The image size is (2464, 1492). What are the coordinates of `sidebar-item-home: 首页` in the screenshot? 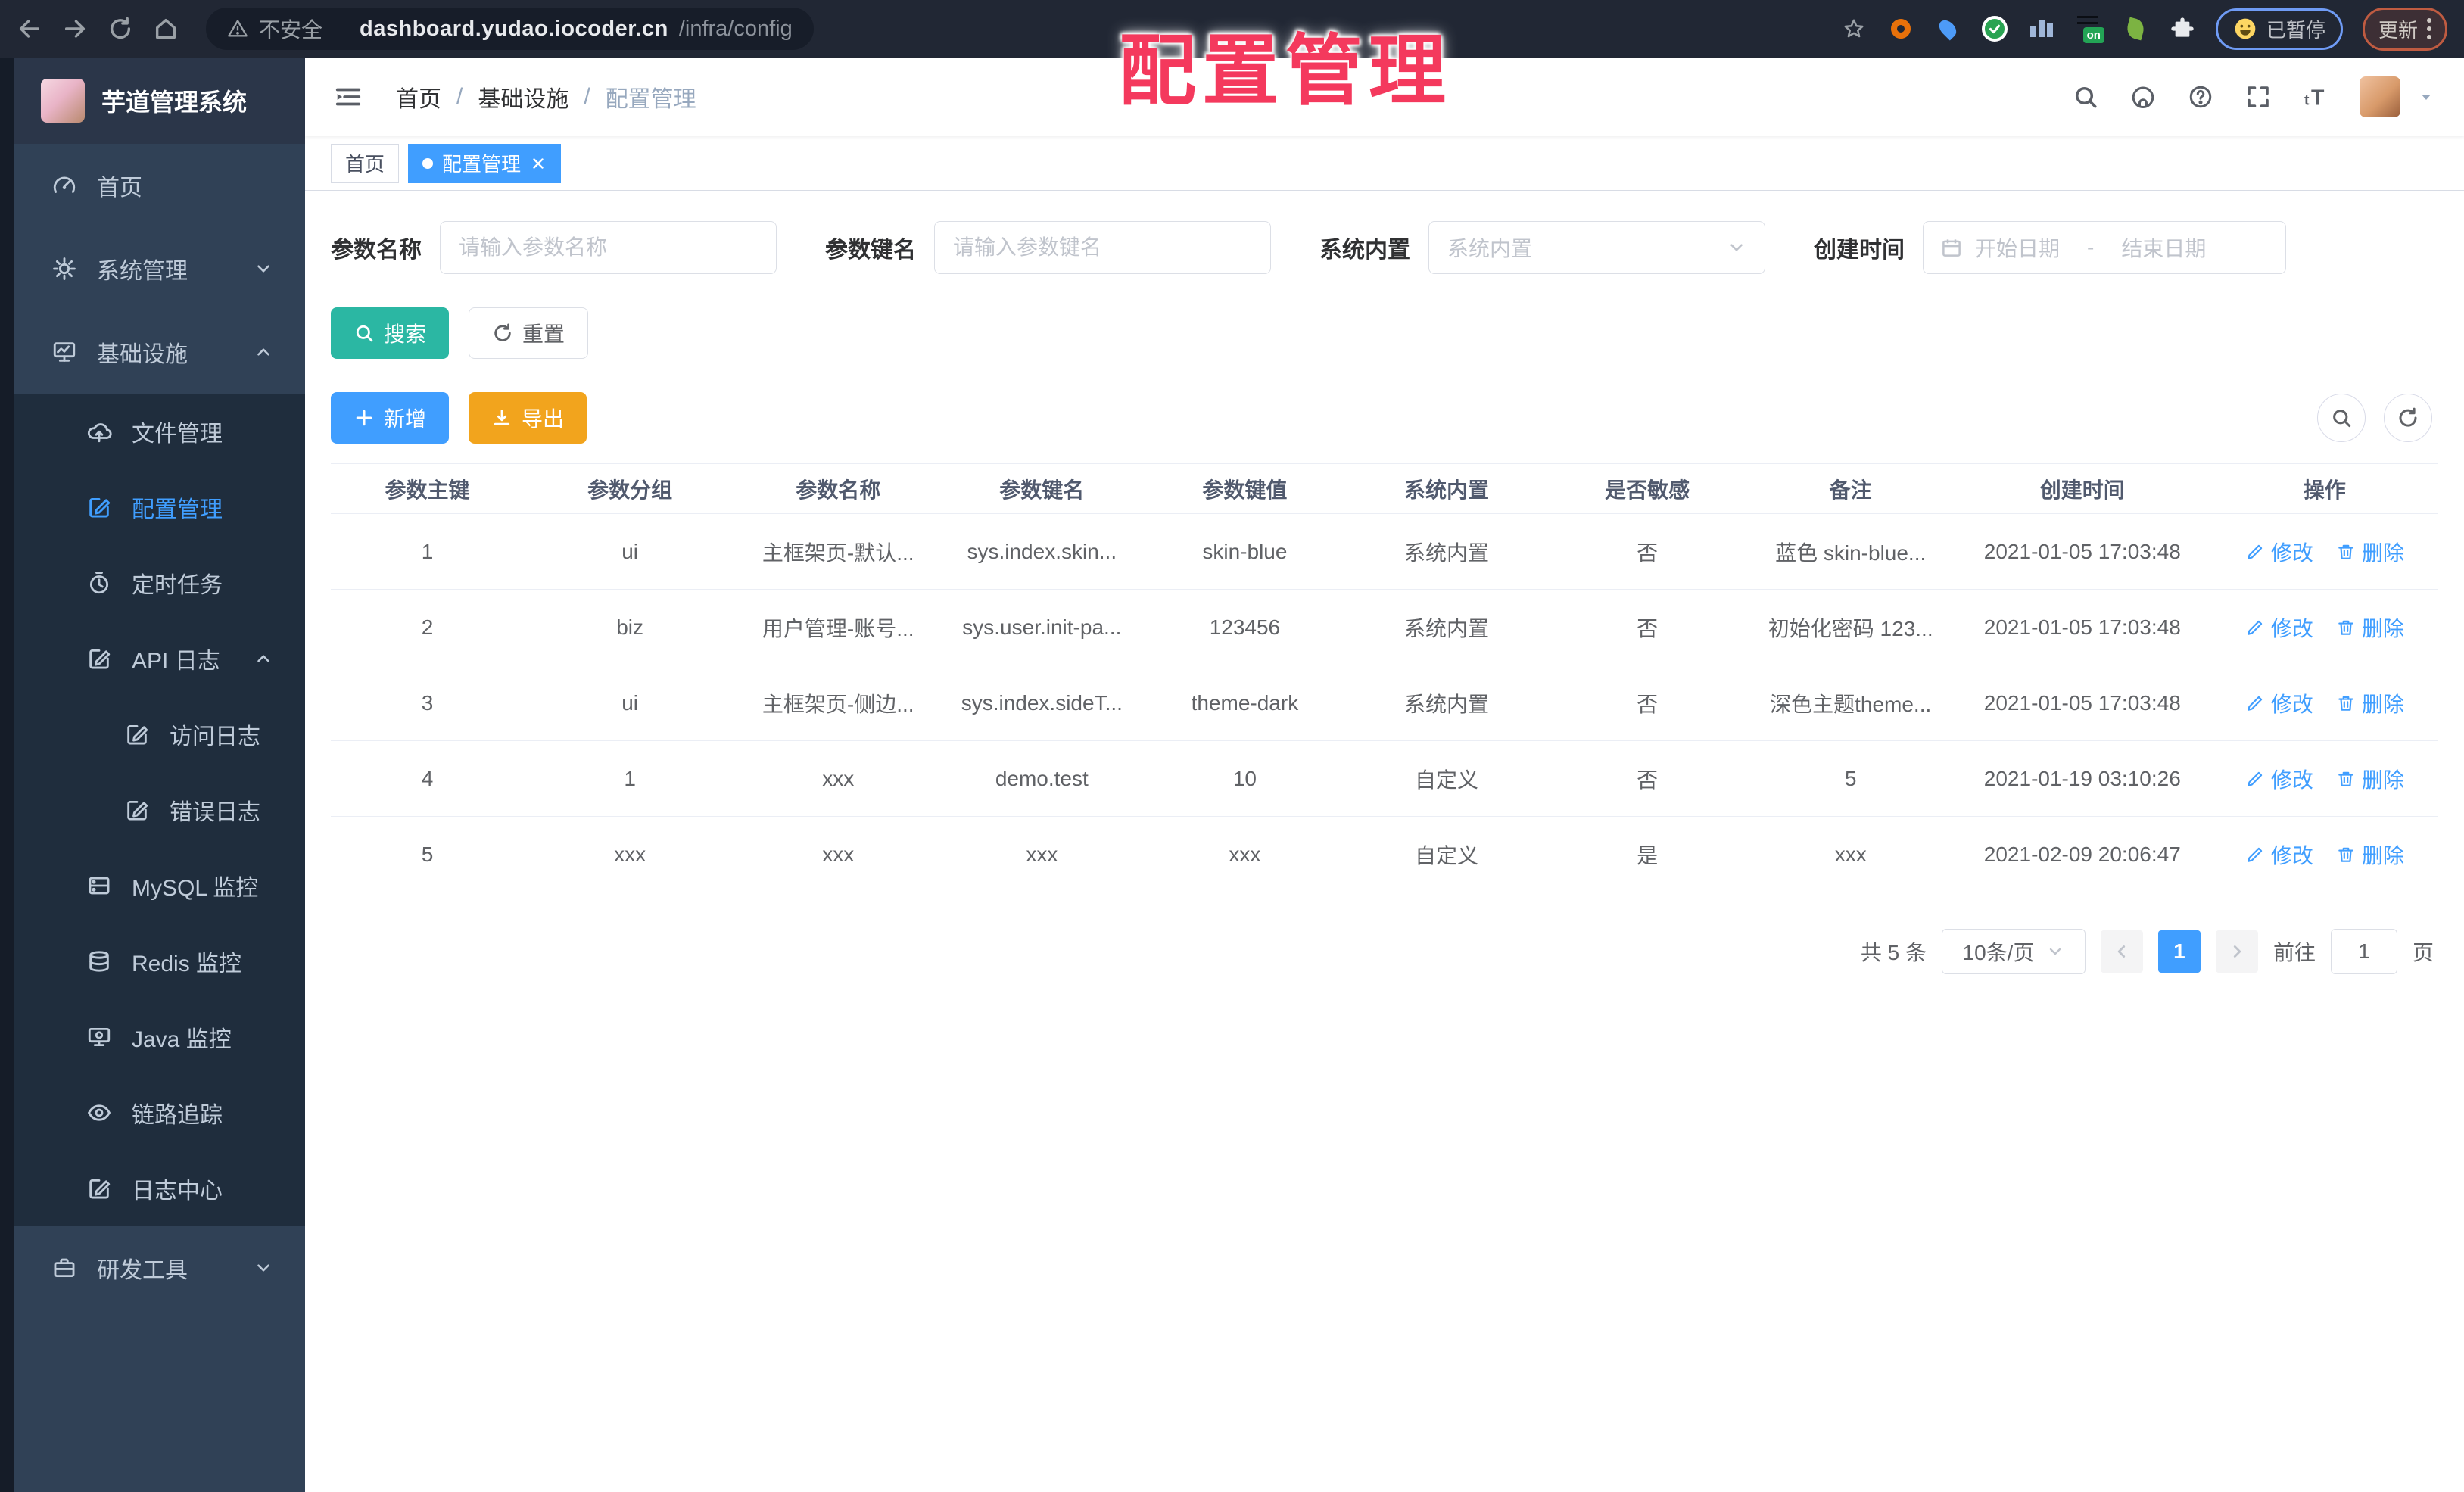 It's located at (159, 185).